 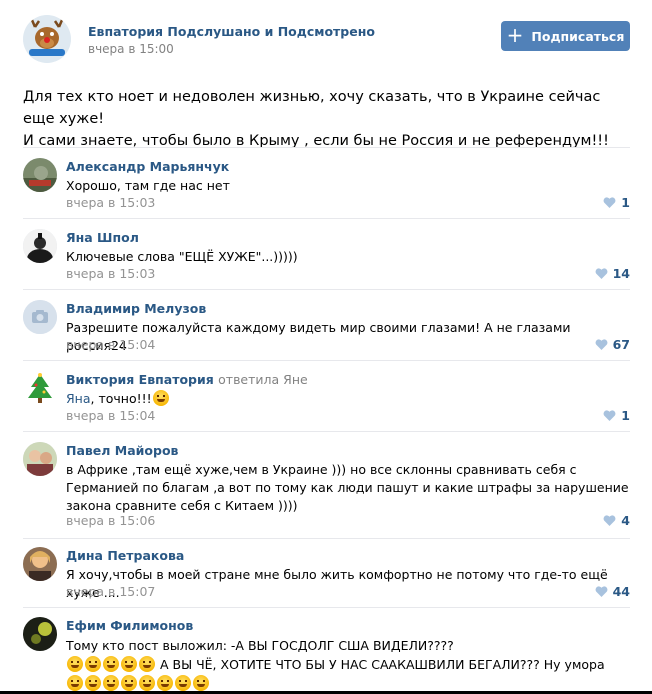 What do you see at coordinates (102, 237) in the screenshot?
I see `comment-author: Яна Шпол` at bounding box center [102, 237].